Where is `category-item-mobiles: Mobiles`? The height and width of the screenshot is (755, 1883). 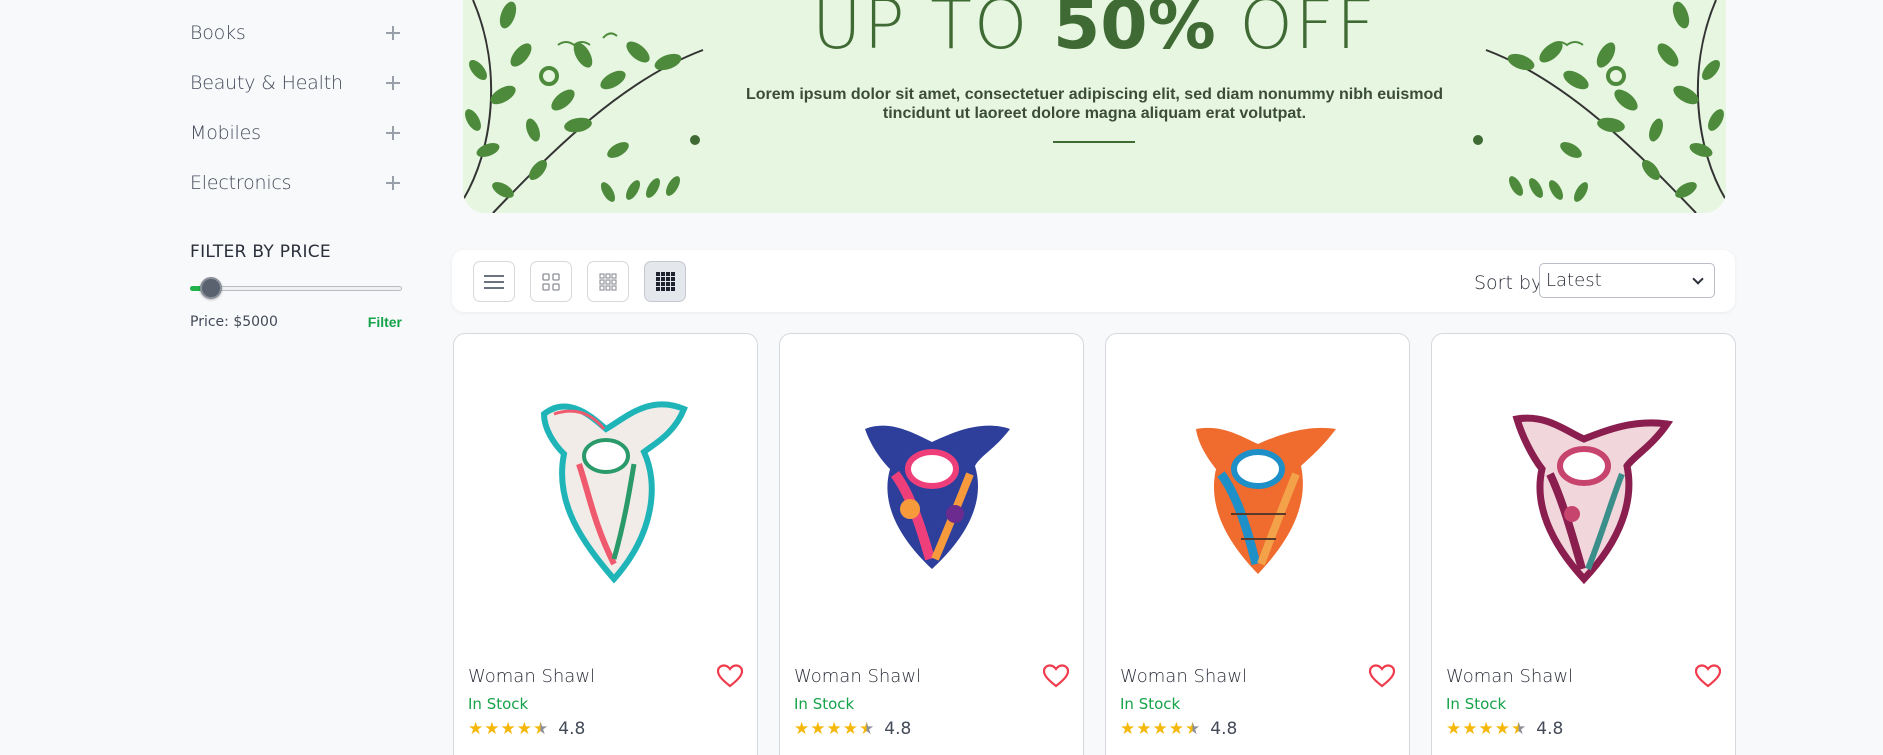
category-item-mobiles: Mobiles is located at coordinates (296, 133).